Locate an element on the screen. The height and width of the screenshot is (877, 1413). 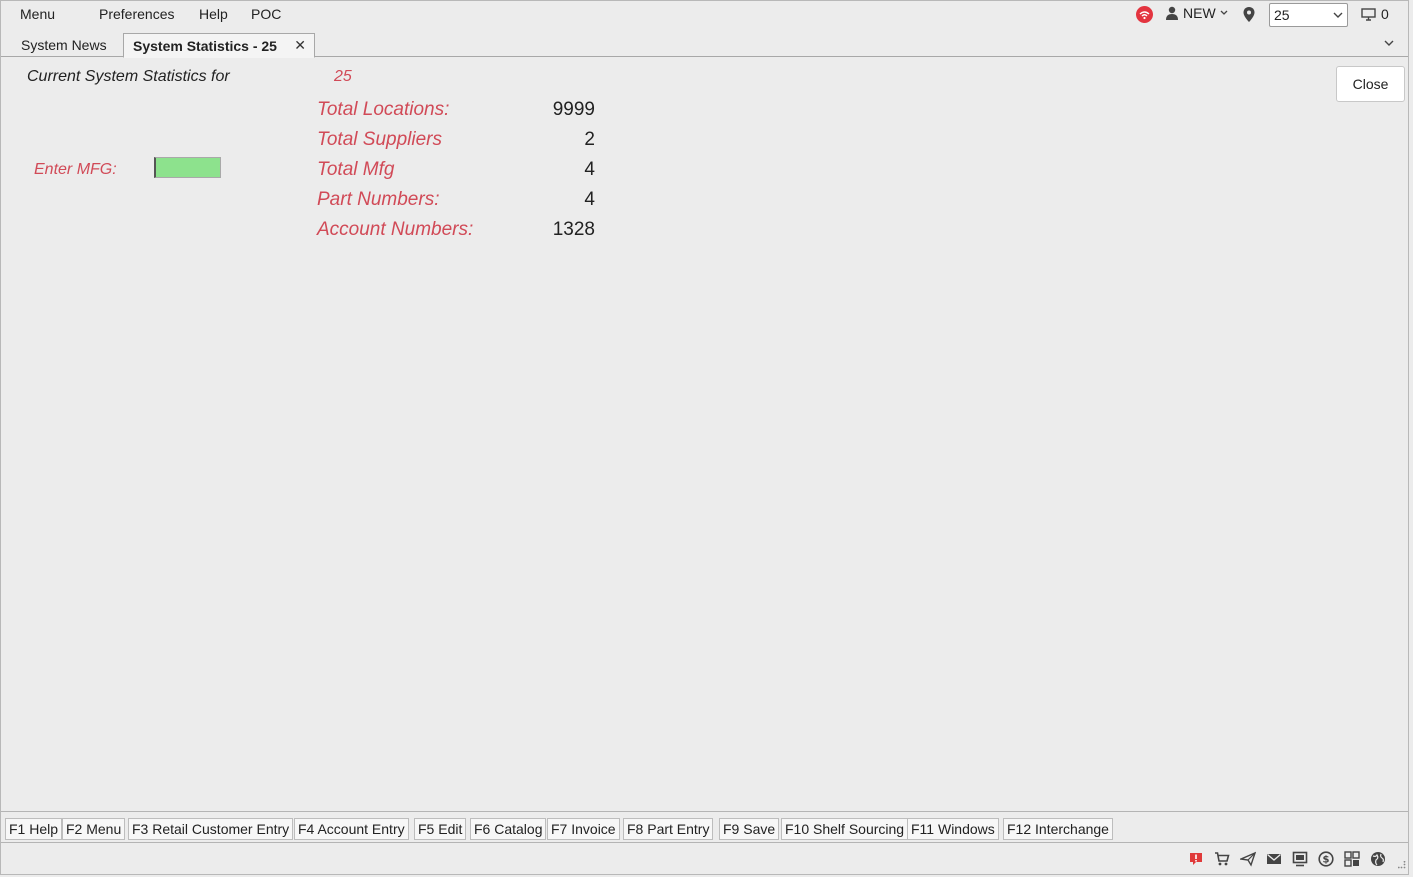
stat-label-account-numbers: Account Numbers: is located at coordinates (395, 229).